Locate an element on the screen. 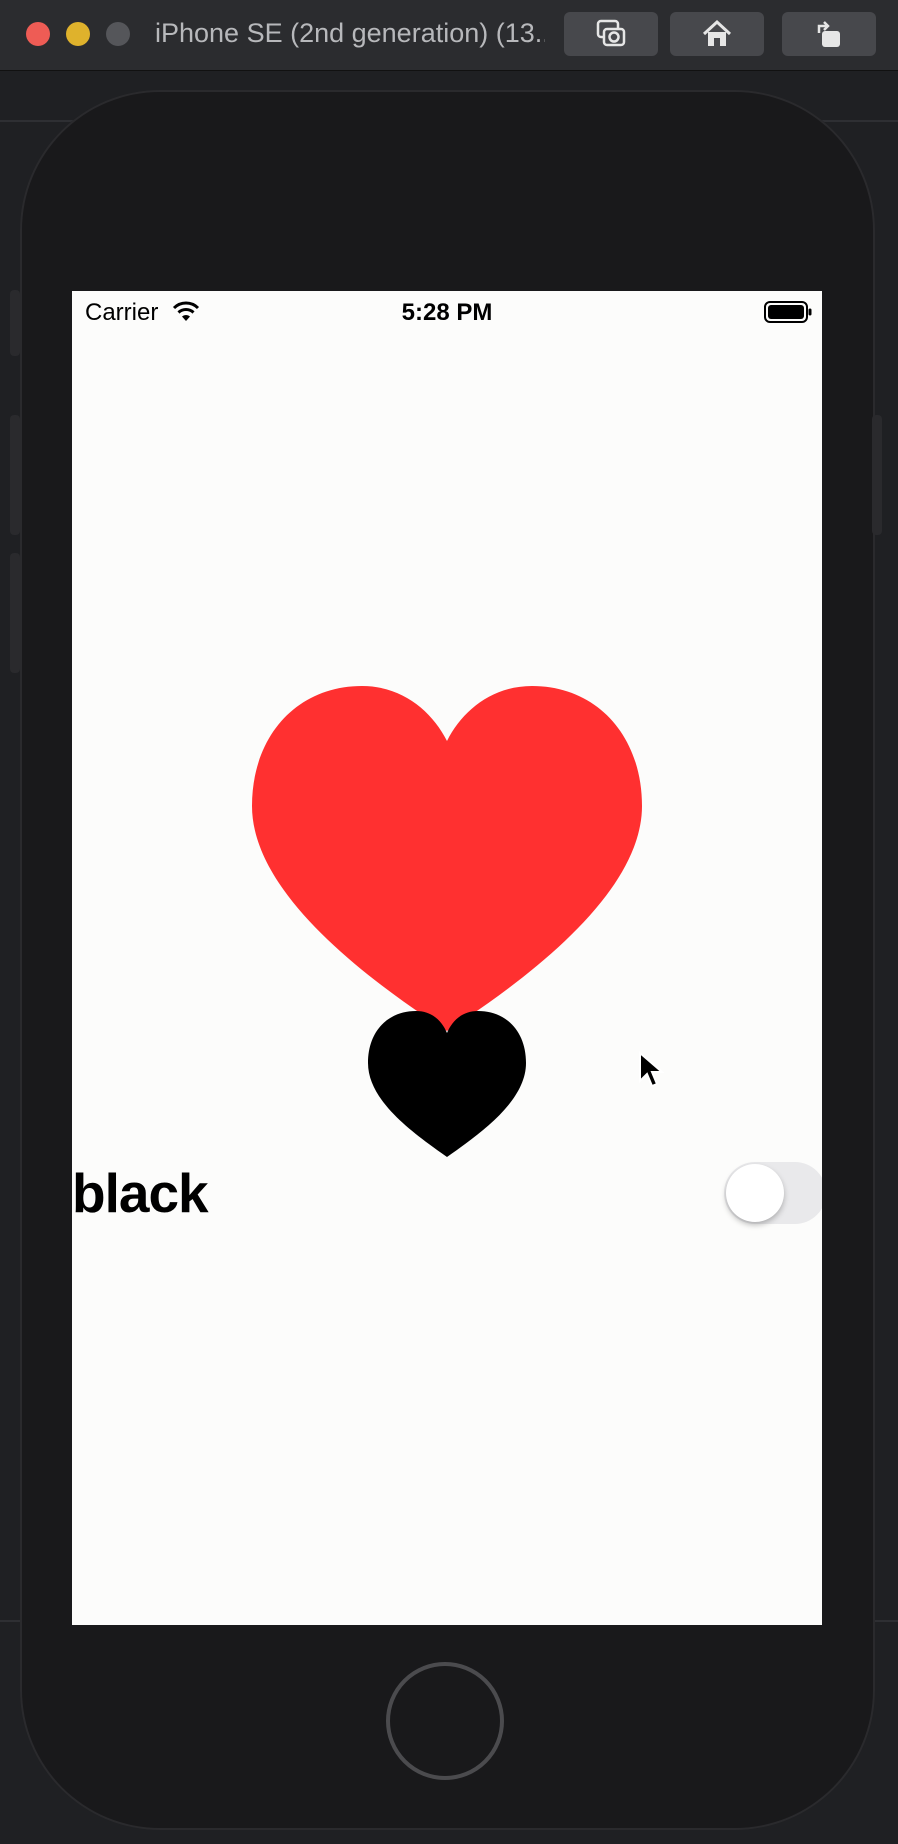 This screenshot has height=1844, width=898. home-button is located at coordinates (445, 1721).